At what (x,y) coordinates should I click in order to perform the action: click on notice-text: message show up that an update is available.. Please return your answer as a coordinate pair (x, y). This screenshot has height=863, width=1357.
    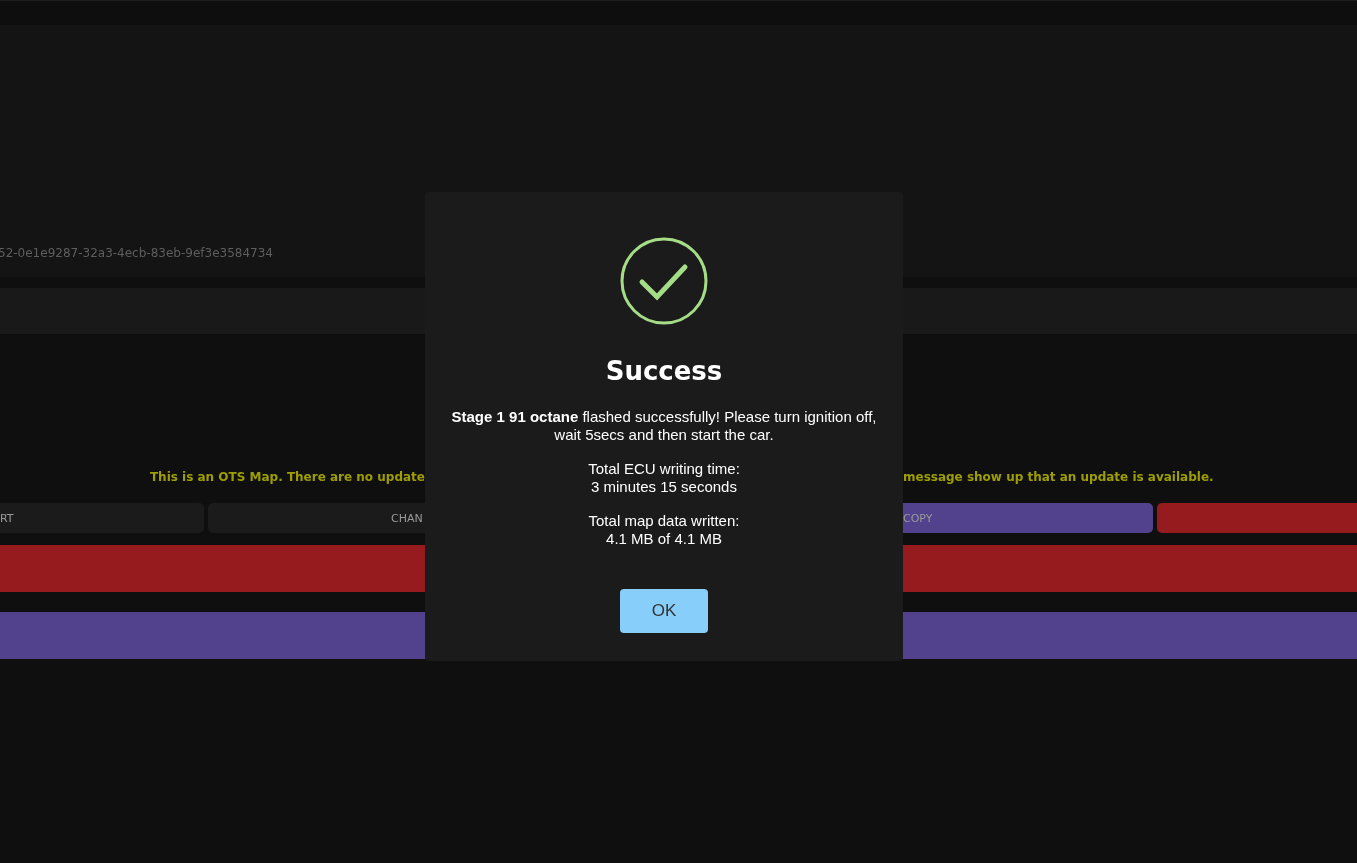
    Looking at the image, I should click on (1059, 478).